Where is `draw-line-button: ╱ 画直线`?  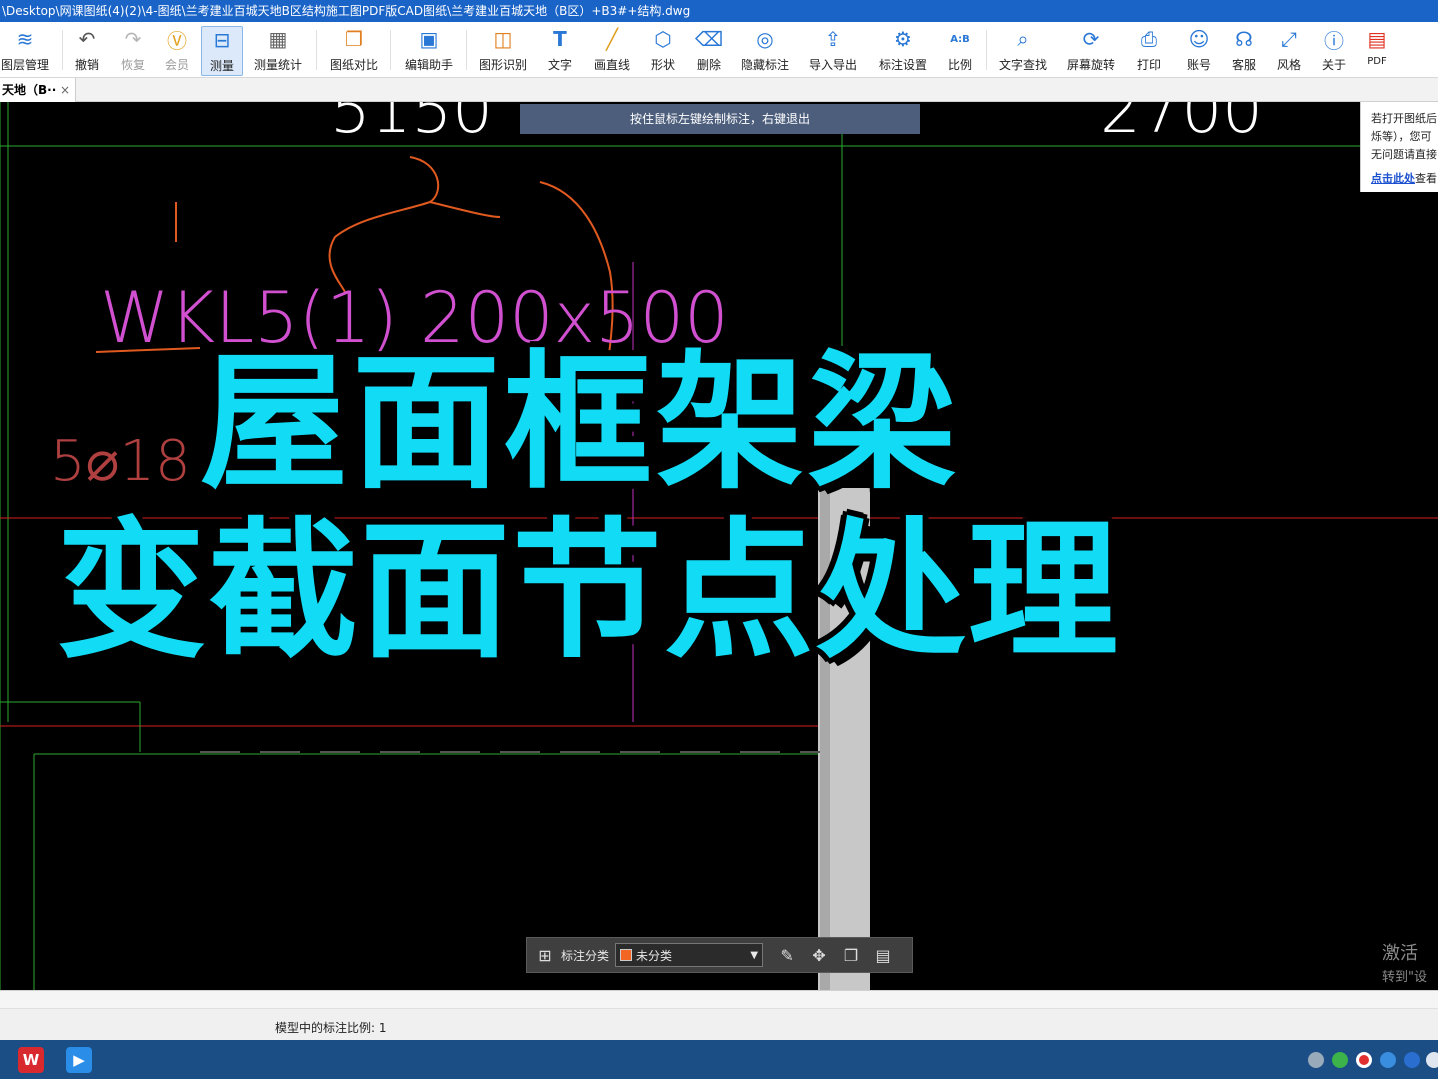 draw-line-button: ╱ 画直线 is located at coordinates (612, 51).